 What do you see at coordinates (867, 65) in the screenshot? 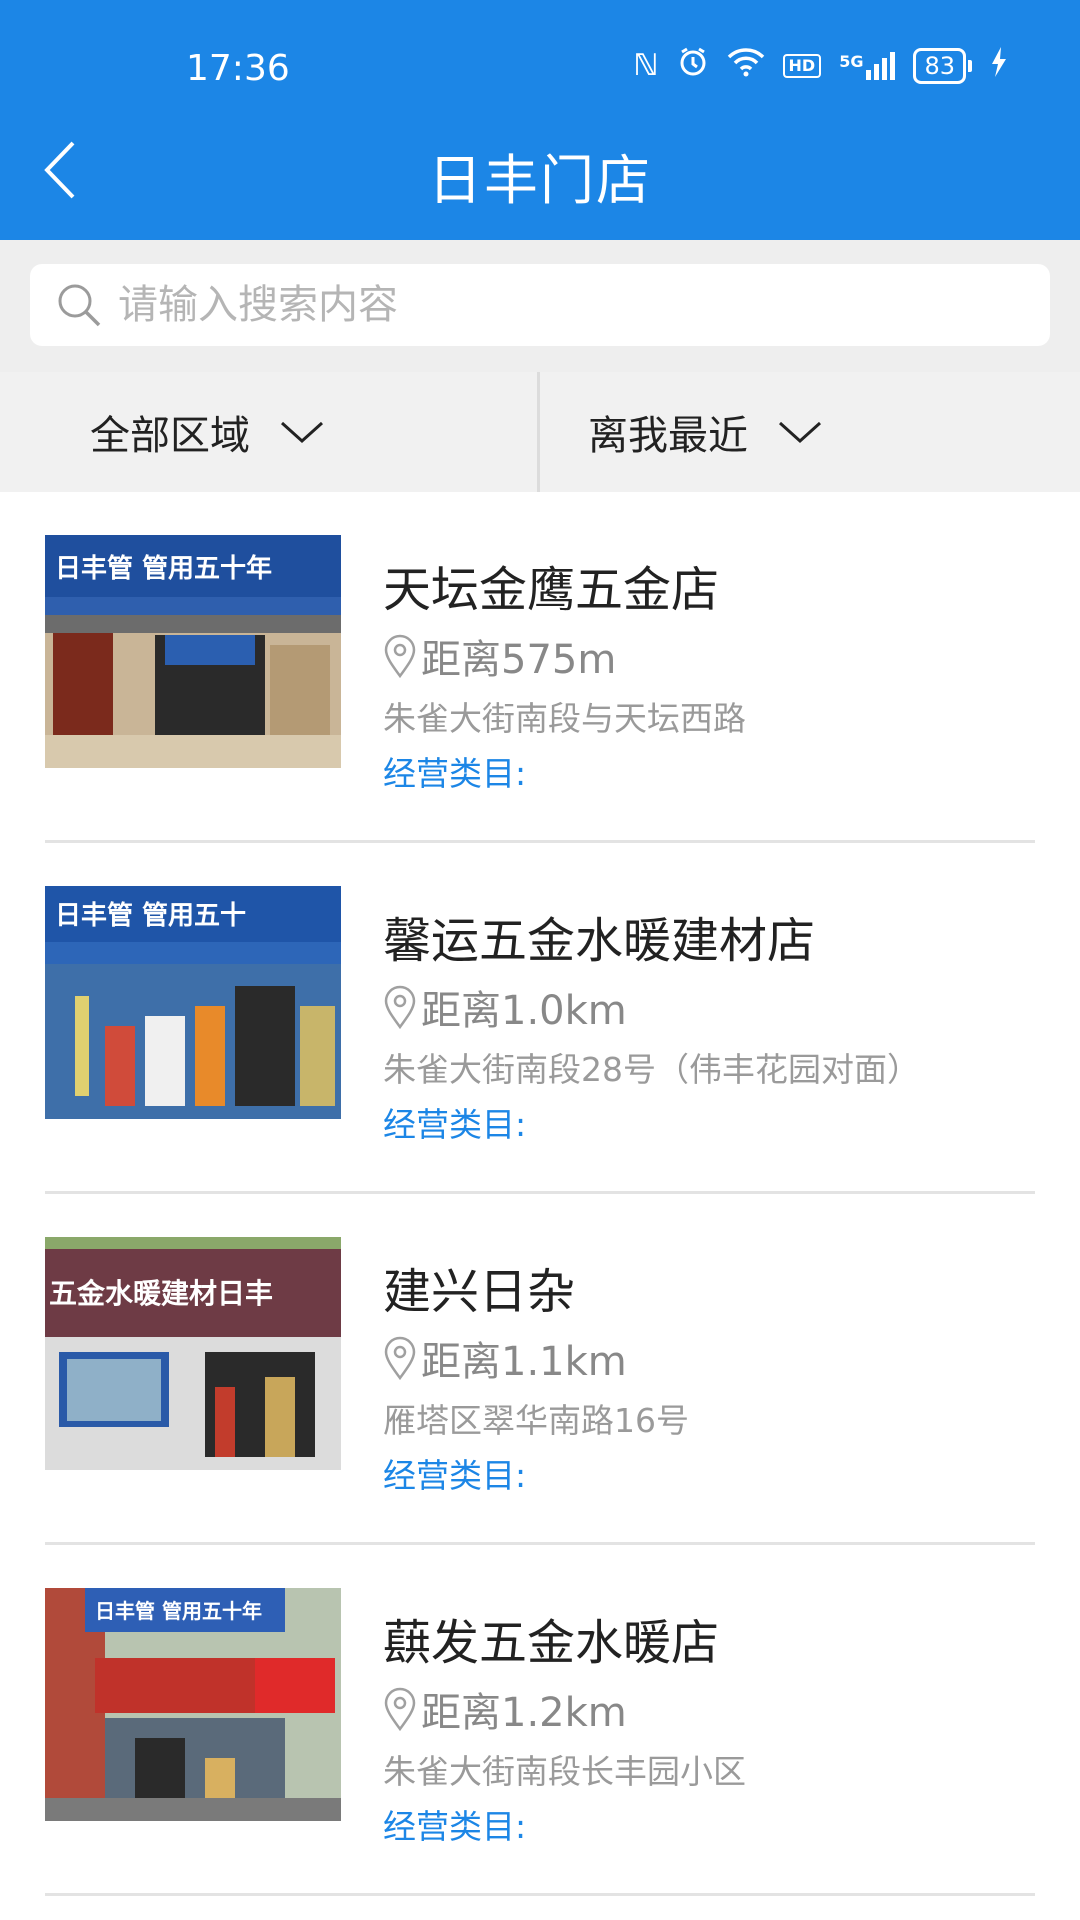
I see `signal-icon: 5G` at bounding box center [867, 65].